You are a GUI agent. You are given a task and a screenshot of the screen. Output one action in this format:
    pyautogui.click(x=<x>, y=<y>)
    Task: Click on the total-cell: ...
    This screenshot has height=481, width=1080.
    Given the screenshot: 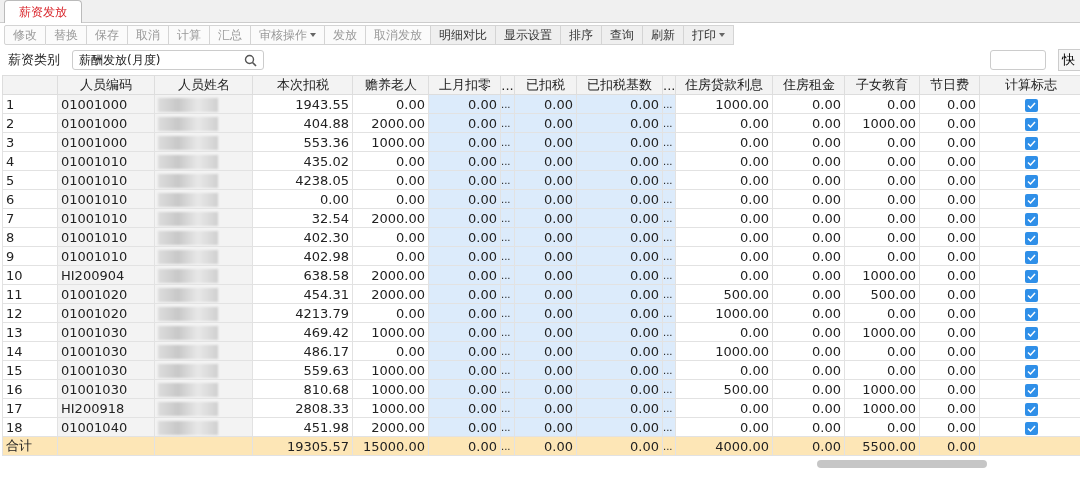 What is the action you would take?
    pyautogui.click(x=669, y=446)
    